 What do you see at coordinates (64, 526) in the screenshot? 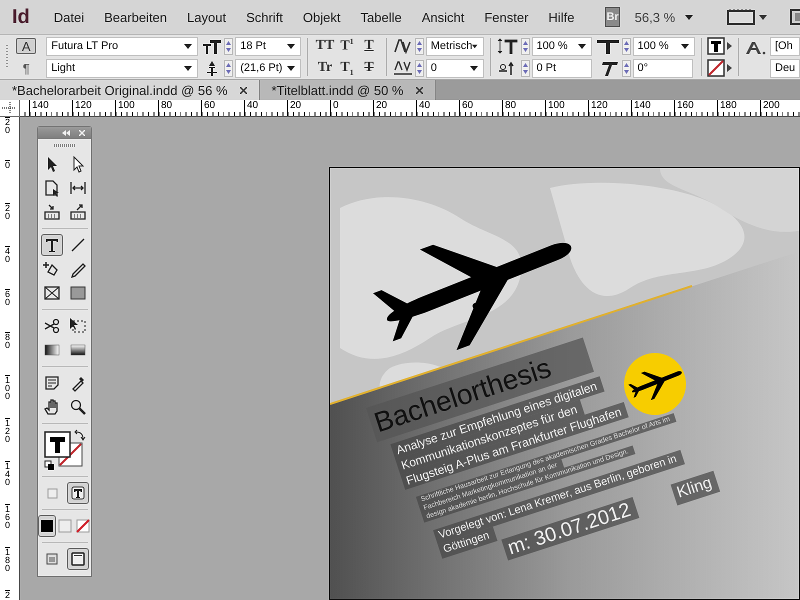
I see `gradient-swatch-icon` at bounding box center [64, 526].